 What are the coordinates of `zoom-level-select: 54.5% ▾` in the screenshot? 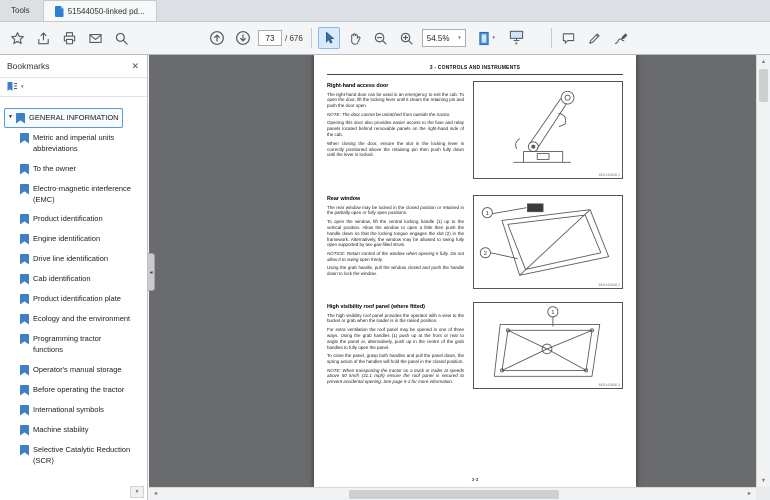 It's located at (443, 38).